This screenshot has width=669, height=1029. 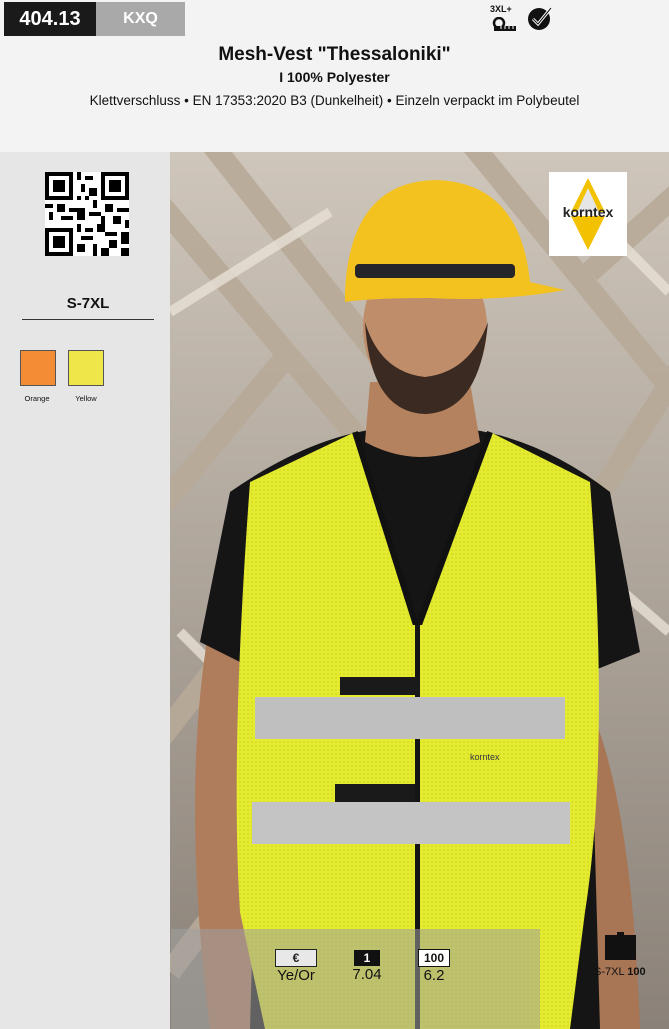 I want to click on price-row-label: Ye/Or, so click(x=296, y=975).